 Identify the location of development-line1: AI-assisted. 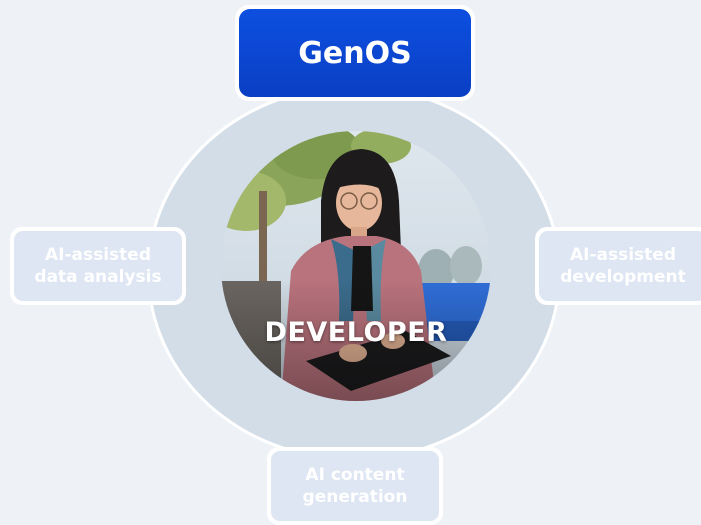
(623, 255).